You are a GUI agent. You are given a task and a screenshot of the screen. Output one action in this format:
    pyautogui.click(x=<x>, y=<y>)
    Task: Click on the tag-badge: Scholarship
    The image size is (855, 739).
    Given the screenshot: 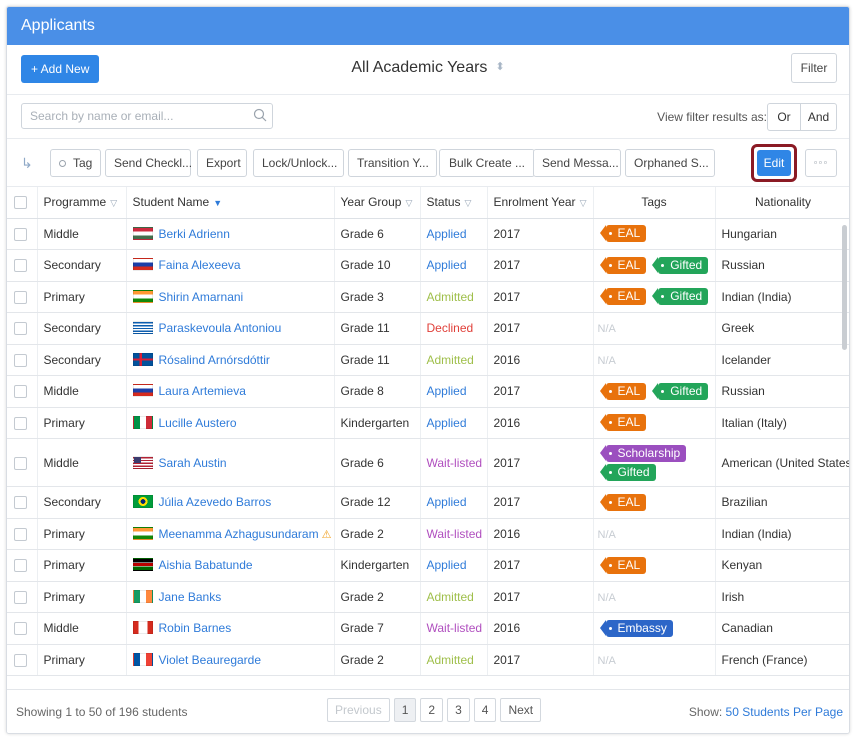 What is the action you would take?
    pyautogui.click(x=643, y=453)
    